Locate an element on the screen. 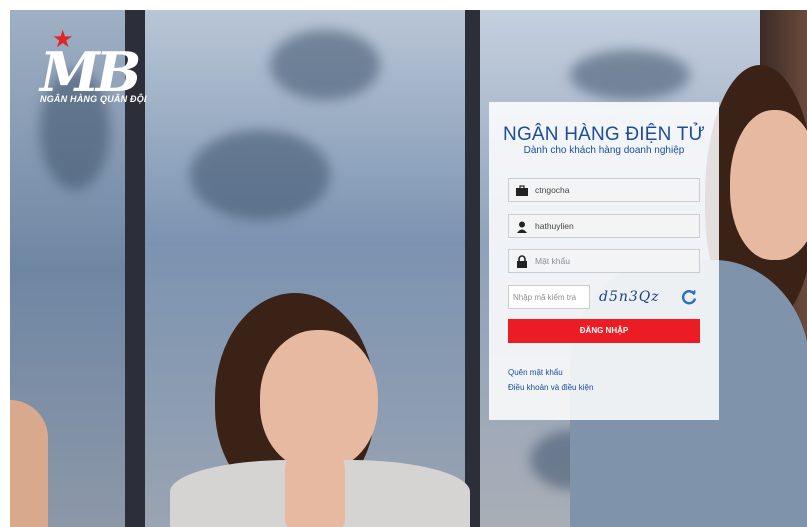 Image resolution: width=807 pixels, height=527 pixels. mb-logo: ★ MB NGÂN HÀNG QUÂN ĐỘI is located at coordinates (105, 70).